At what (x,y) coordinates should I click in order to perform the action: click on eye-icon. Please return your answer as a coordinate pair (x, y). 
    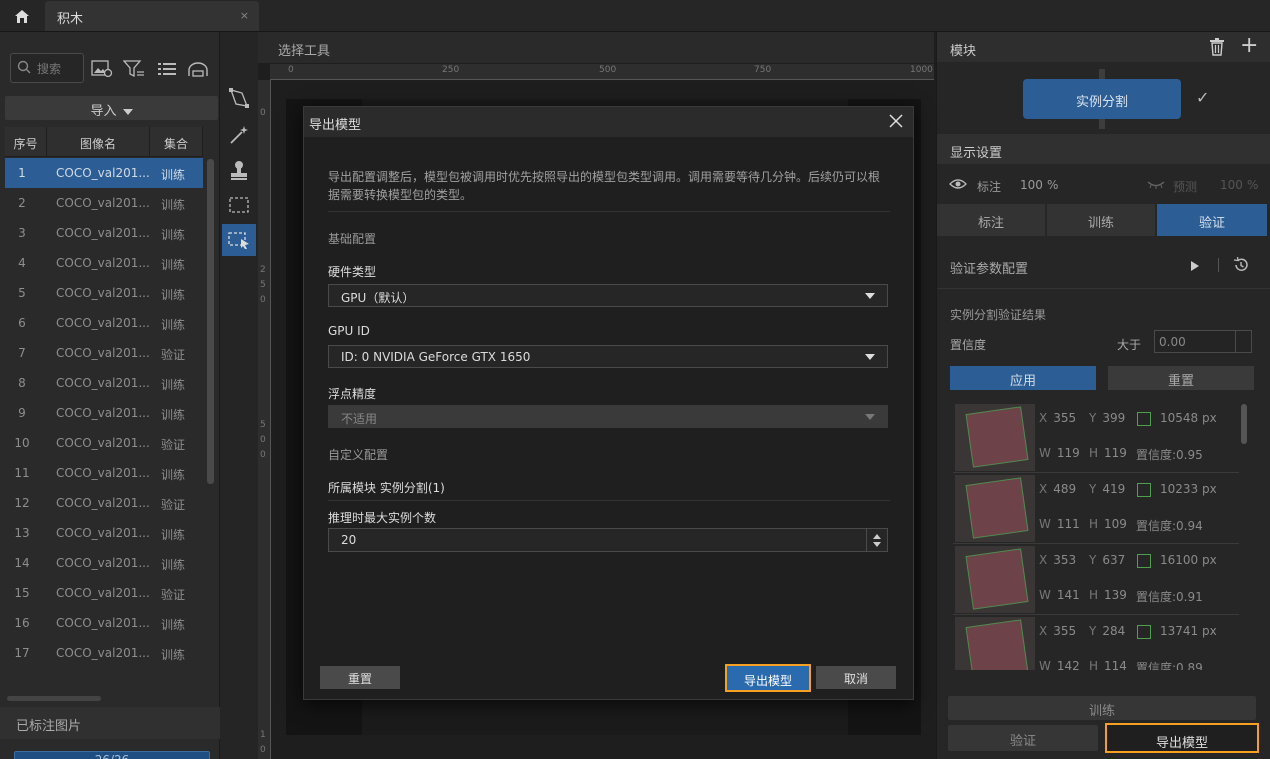
    Looking at the image, I should click on (958, 184).